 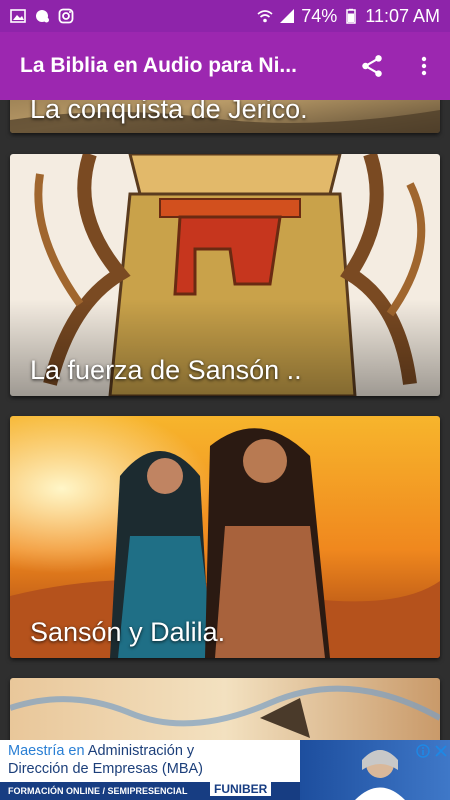 I want to click on share-icon, so click(x=372, y=66).